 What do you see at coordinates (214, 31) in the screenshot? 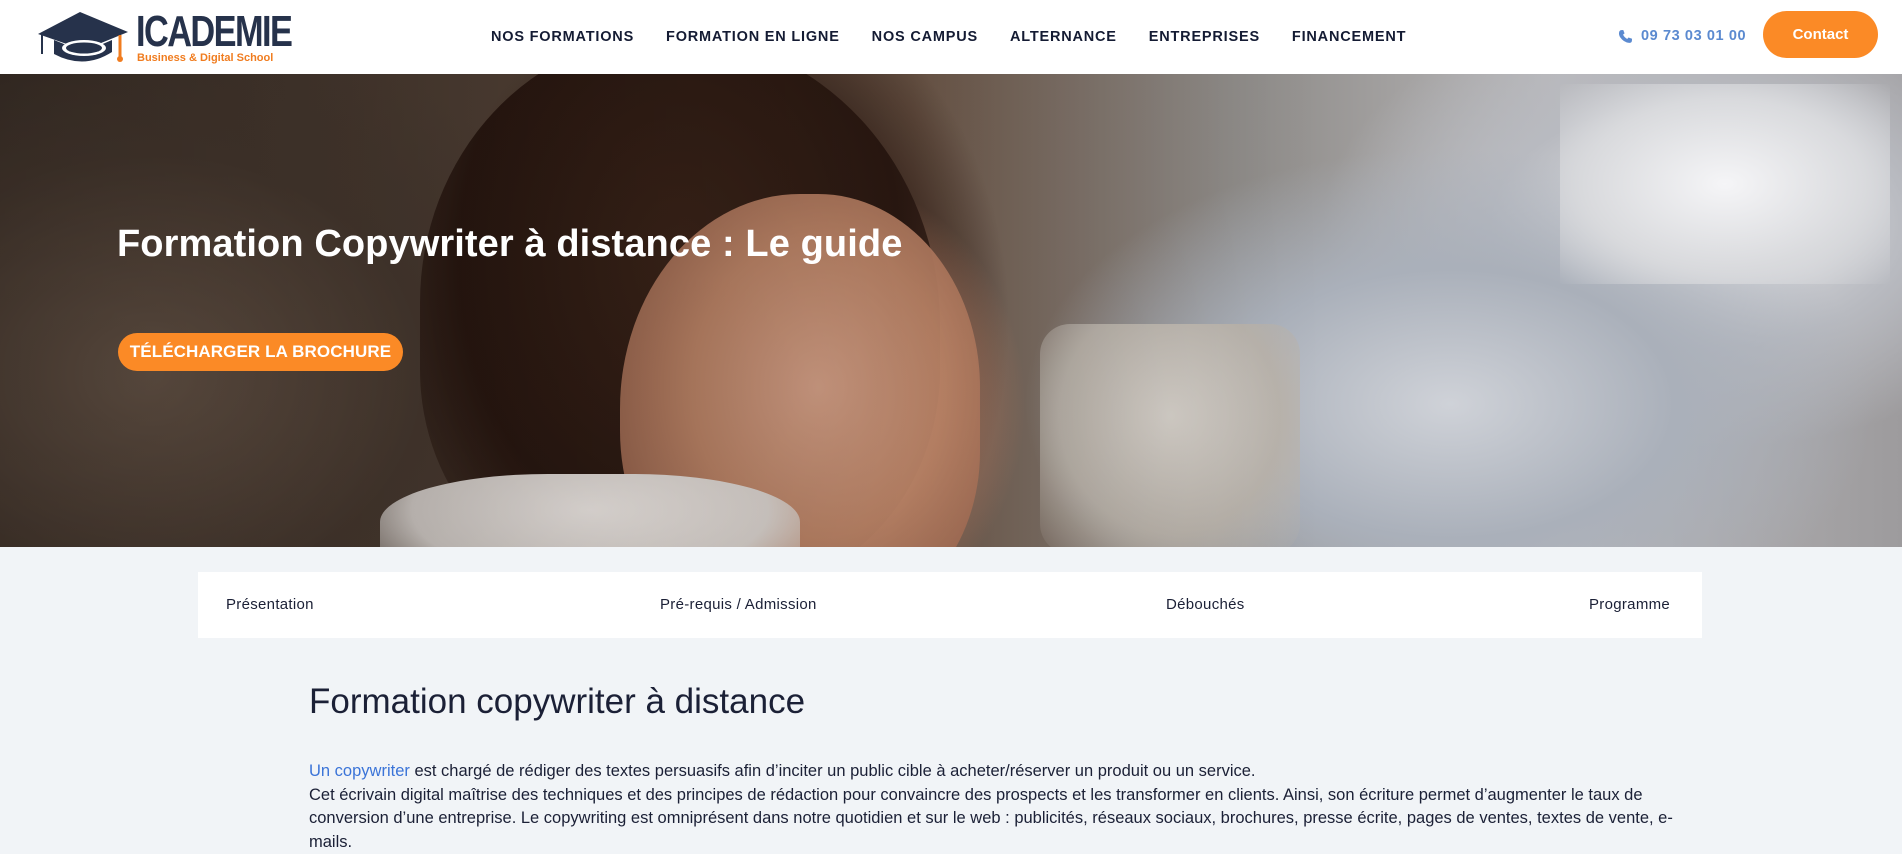
I see `logo-wordmark: ICADEMIE` at bounding box center [214, 31].